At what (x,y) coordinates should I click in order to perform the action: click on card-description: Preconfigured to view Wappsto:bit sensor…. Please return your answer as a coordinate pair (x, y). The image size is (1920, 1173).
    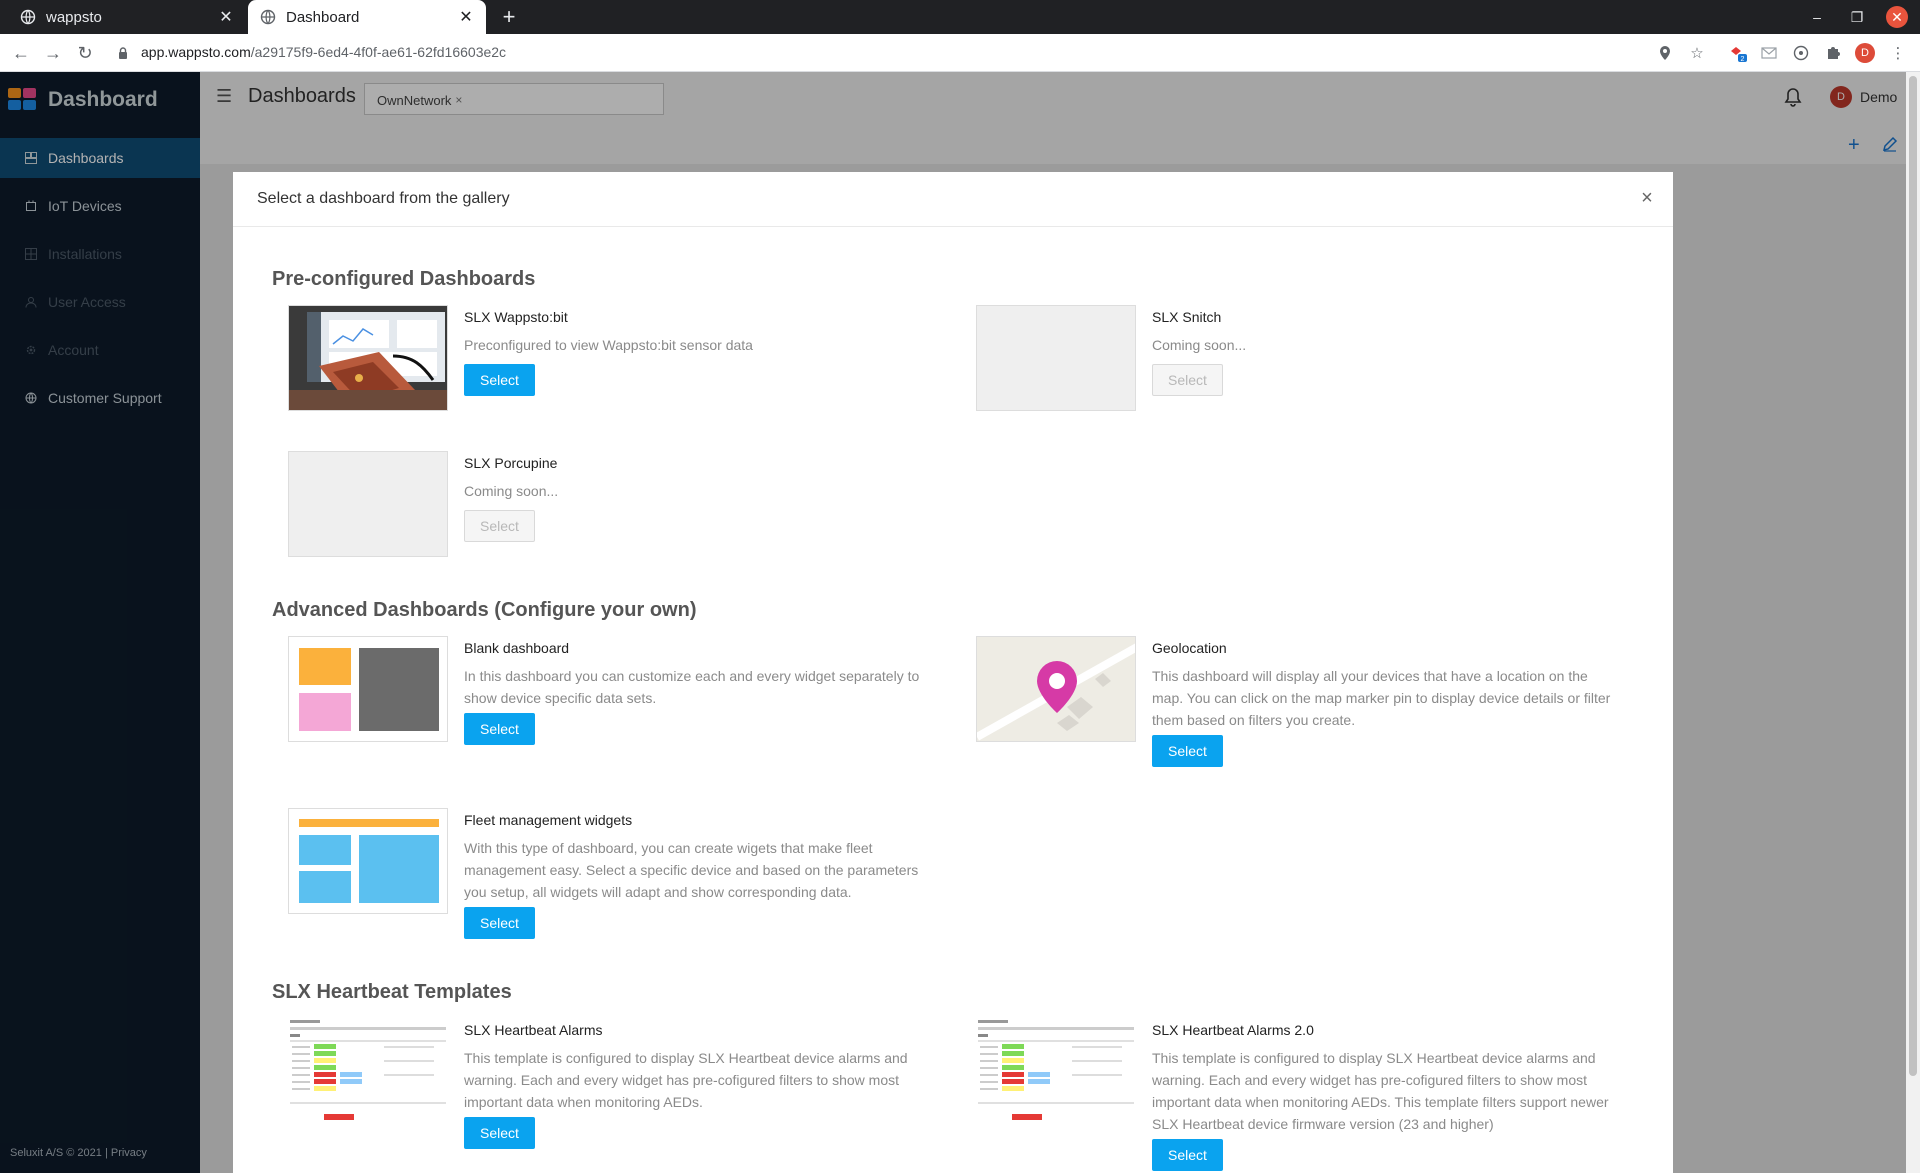
    Looking at the image, I should click on (608, 345).